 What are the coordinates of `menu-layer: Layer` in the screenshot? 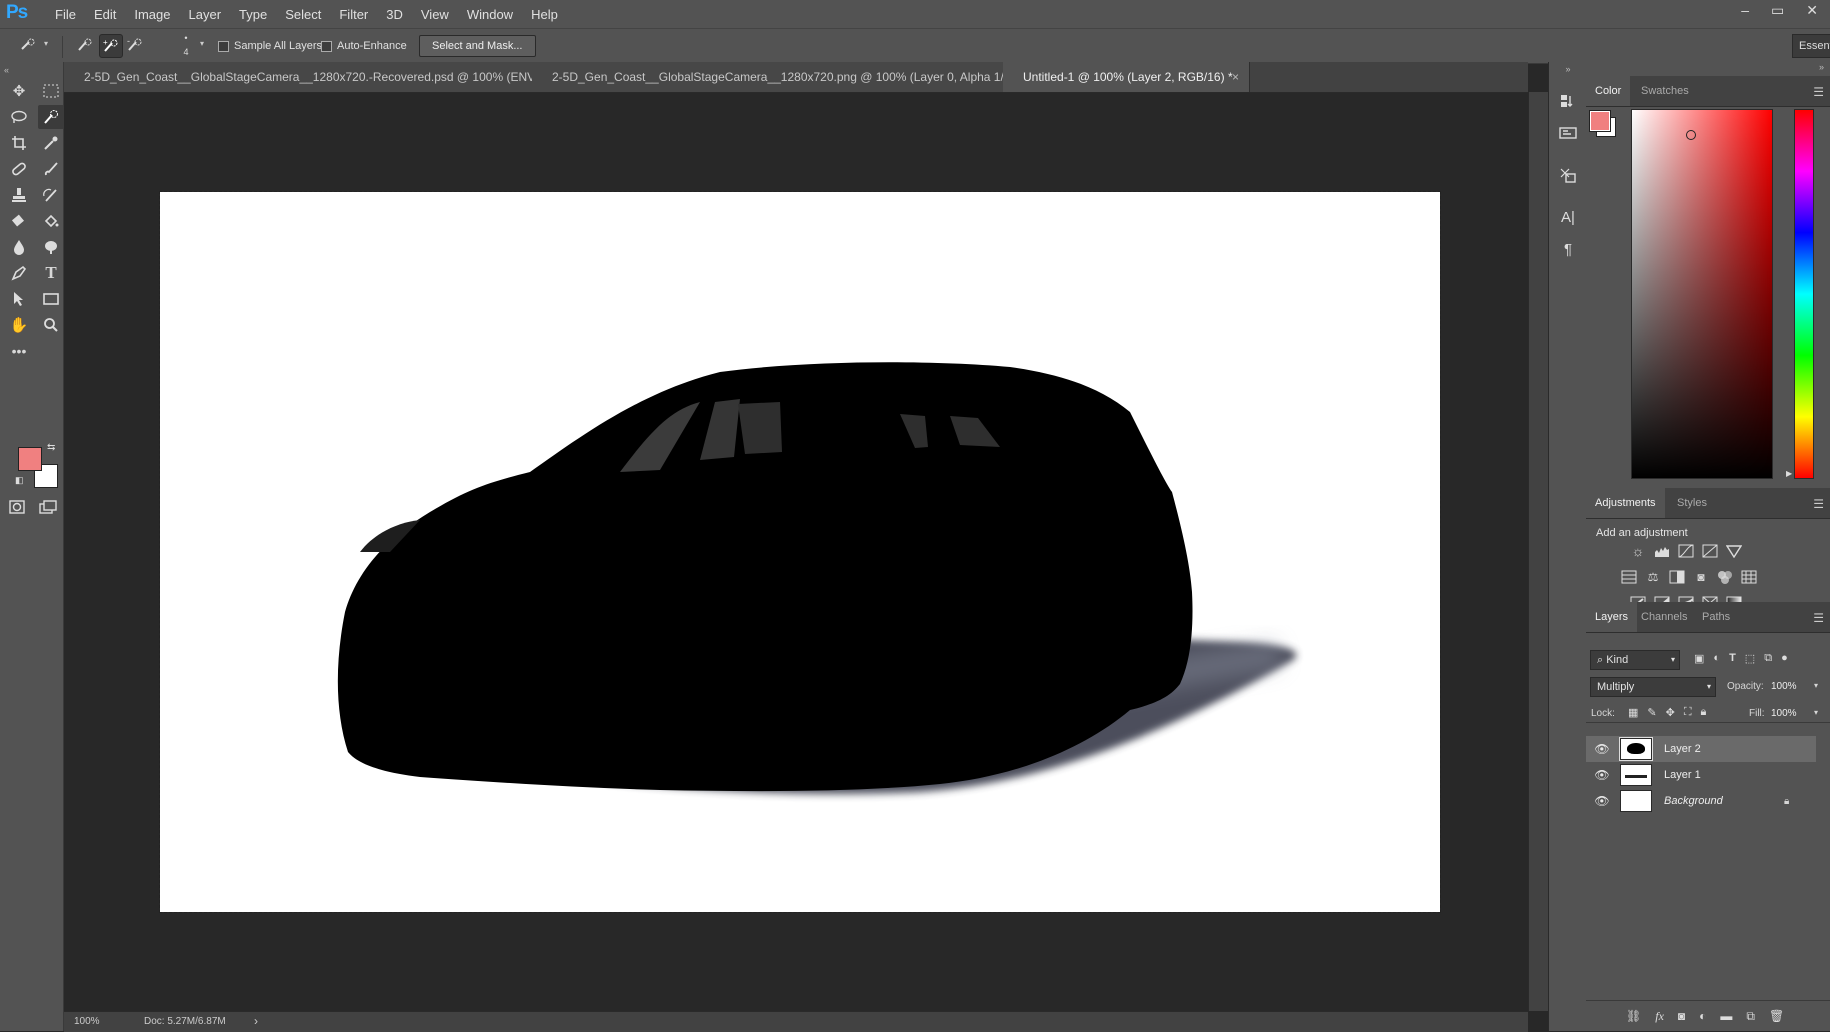 It's located at (205, 14).